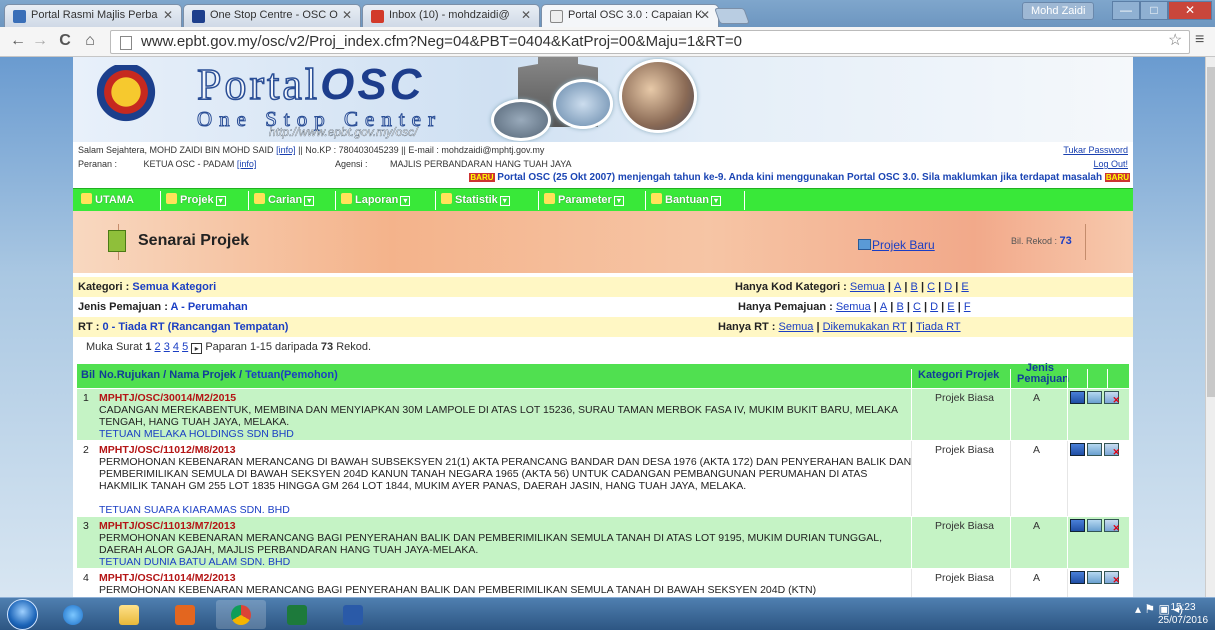  I want to click on start-button, so click(22, 614).